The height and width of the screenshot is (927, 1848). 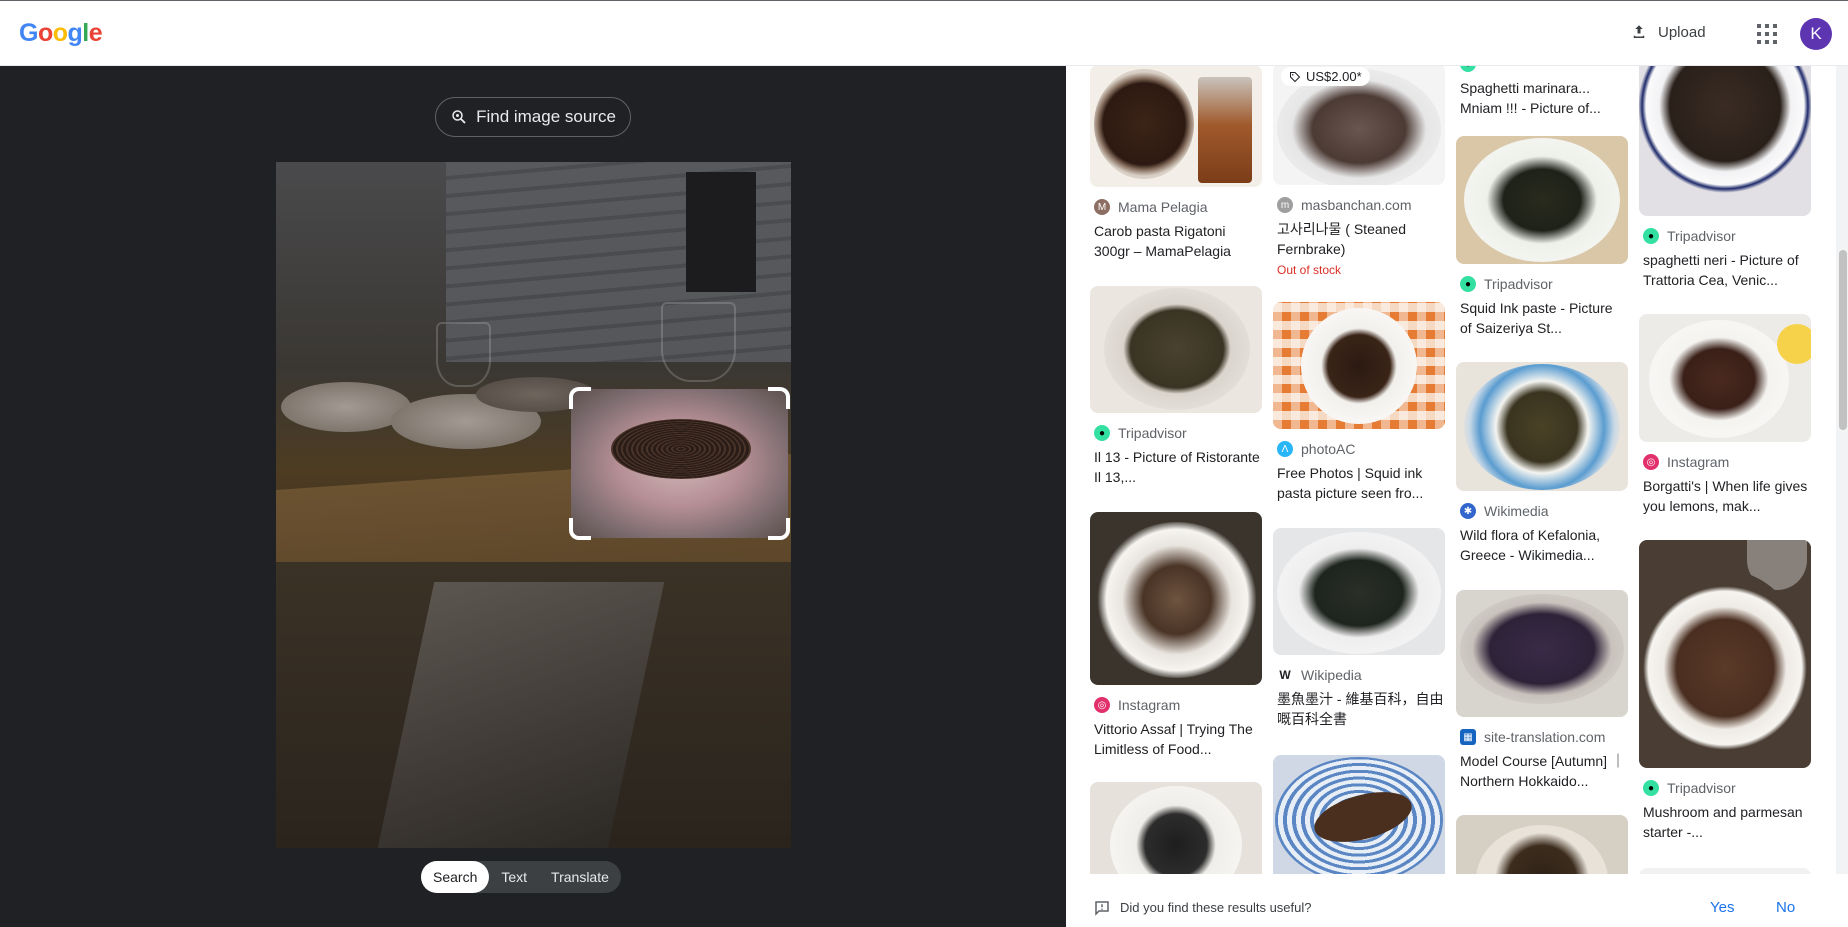 I want to click on pasta-bowl, so click(x=1719, y=379).